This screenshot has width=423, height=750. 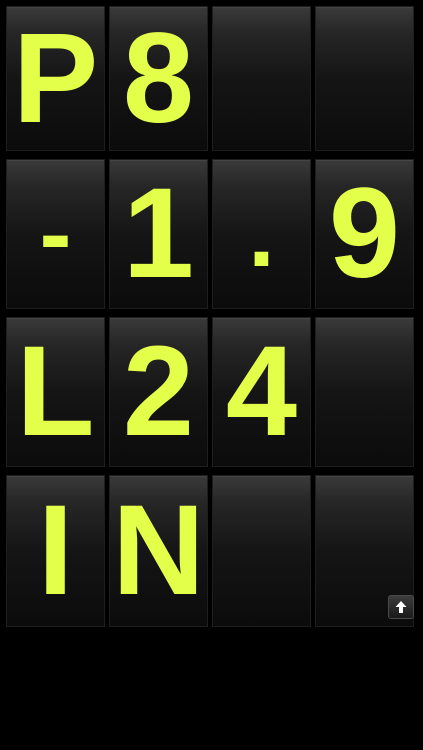 I want to click on tile-character: 9, so click(x=364, y=233).